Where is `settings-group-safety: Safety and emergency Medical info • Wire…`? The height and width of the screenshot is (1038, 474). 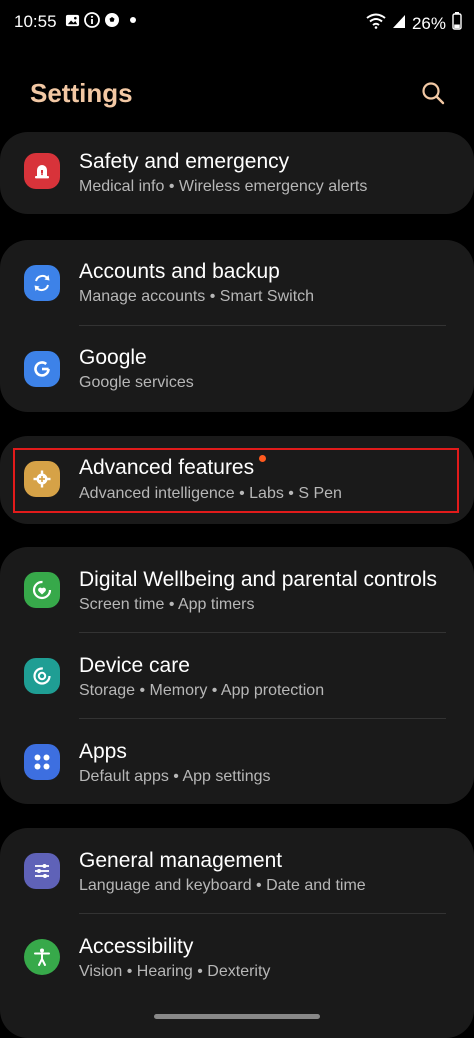
settings-group-safety: Safety and emergency Medical info • Wire… is located at coordinates (237, 173).